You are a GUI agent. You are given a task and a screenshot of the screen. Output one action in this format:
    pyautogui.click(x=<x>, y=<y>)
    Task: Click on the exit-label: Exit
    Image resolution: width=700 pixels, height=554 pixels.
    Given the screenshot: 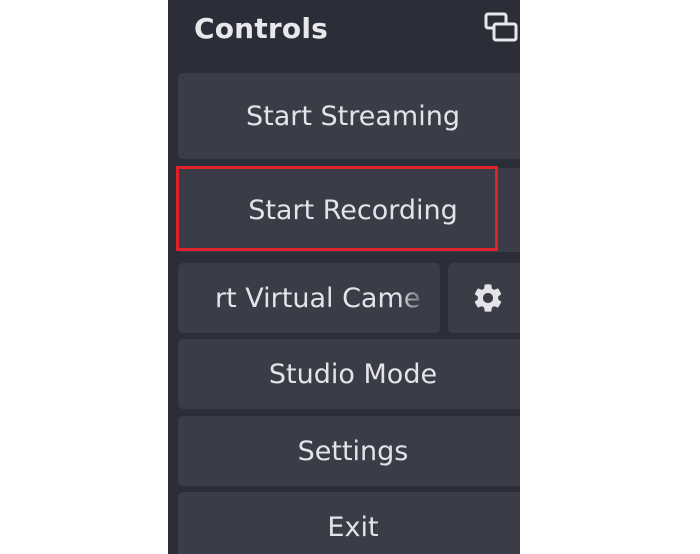 What is the action you would take?
    pyautogui.click(x=353, y=527)
    